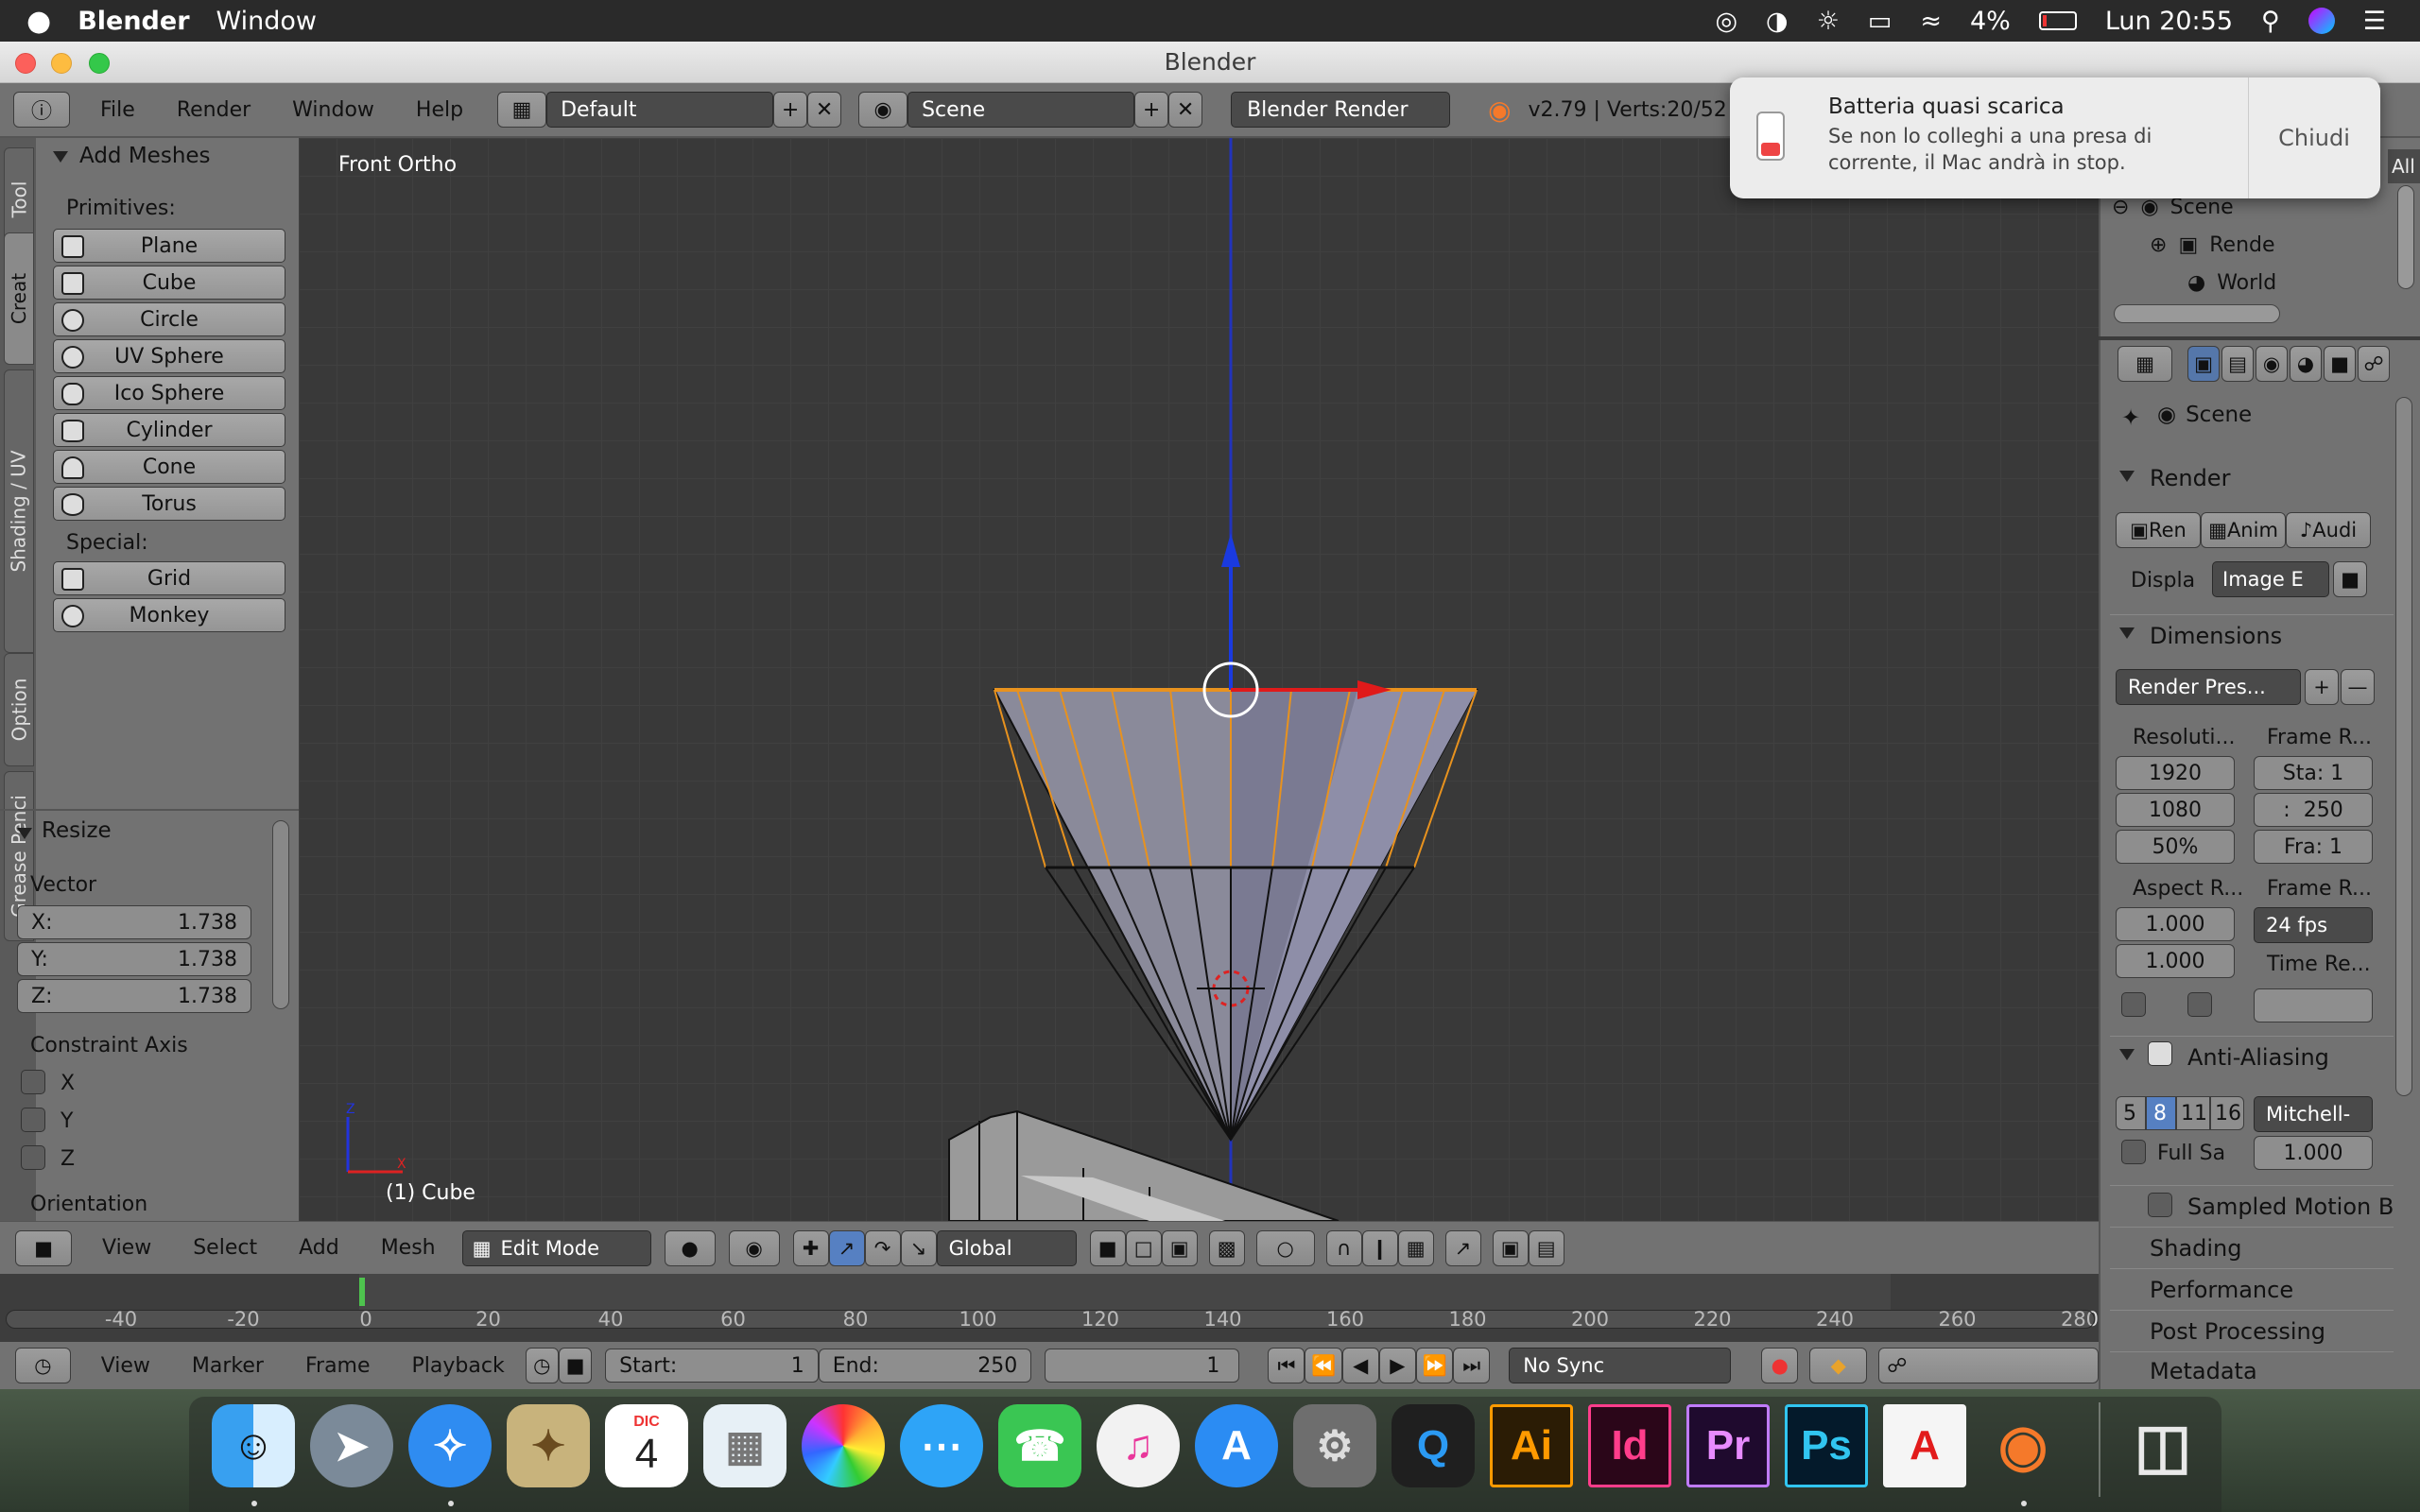 This screenshot has width=2420, height=1512. What do you see at coordinates (754, 1247) in the screenshot?
I see `pivot-point-dropdown: ◉` at bounding box center [754, 1247].